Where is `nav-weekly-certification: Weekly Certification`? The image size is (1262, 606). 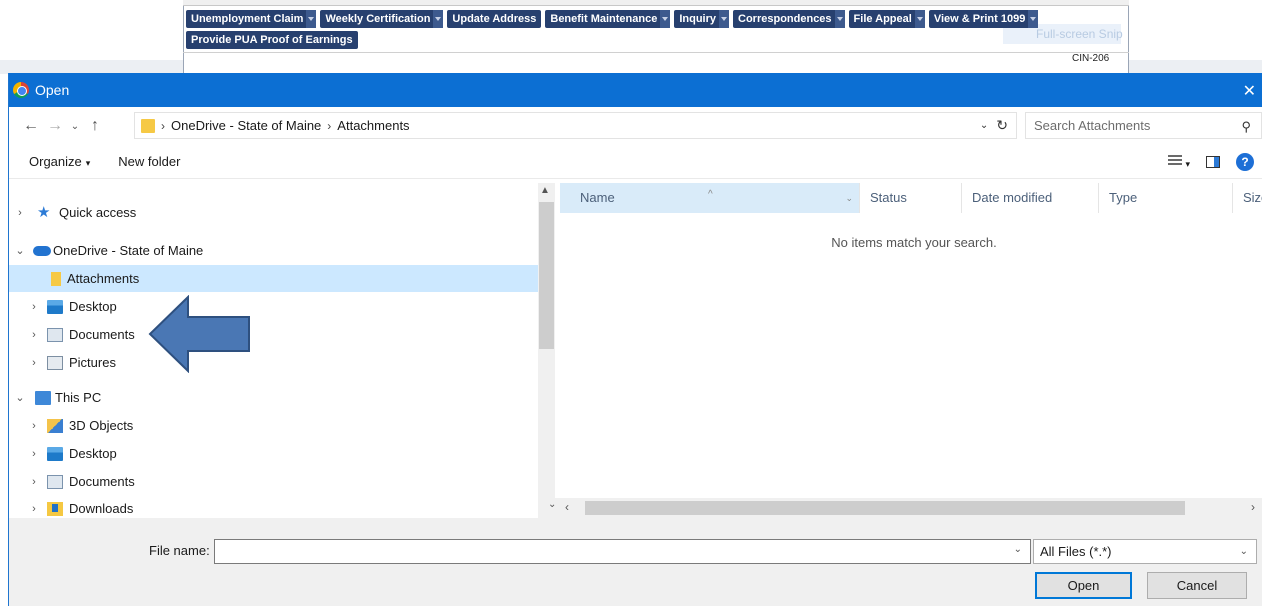
nav-weekly-certification: Weekly Certification is located at coordinates (382, 19).